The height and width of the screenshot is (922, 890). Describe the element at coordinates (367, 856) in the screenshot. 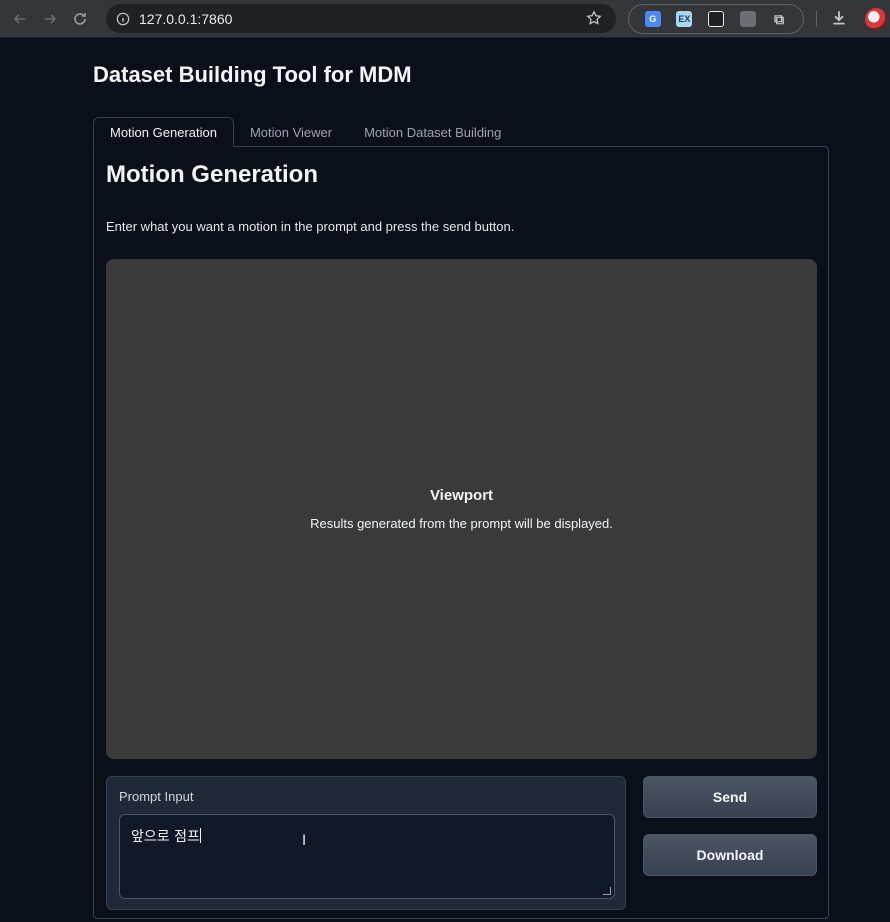

I see `prompt-input: 앞으로 점프 I` at that location.